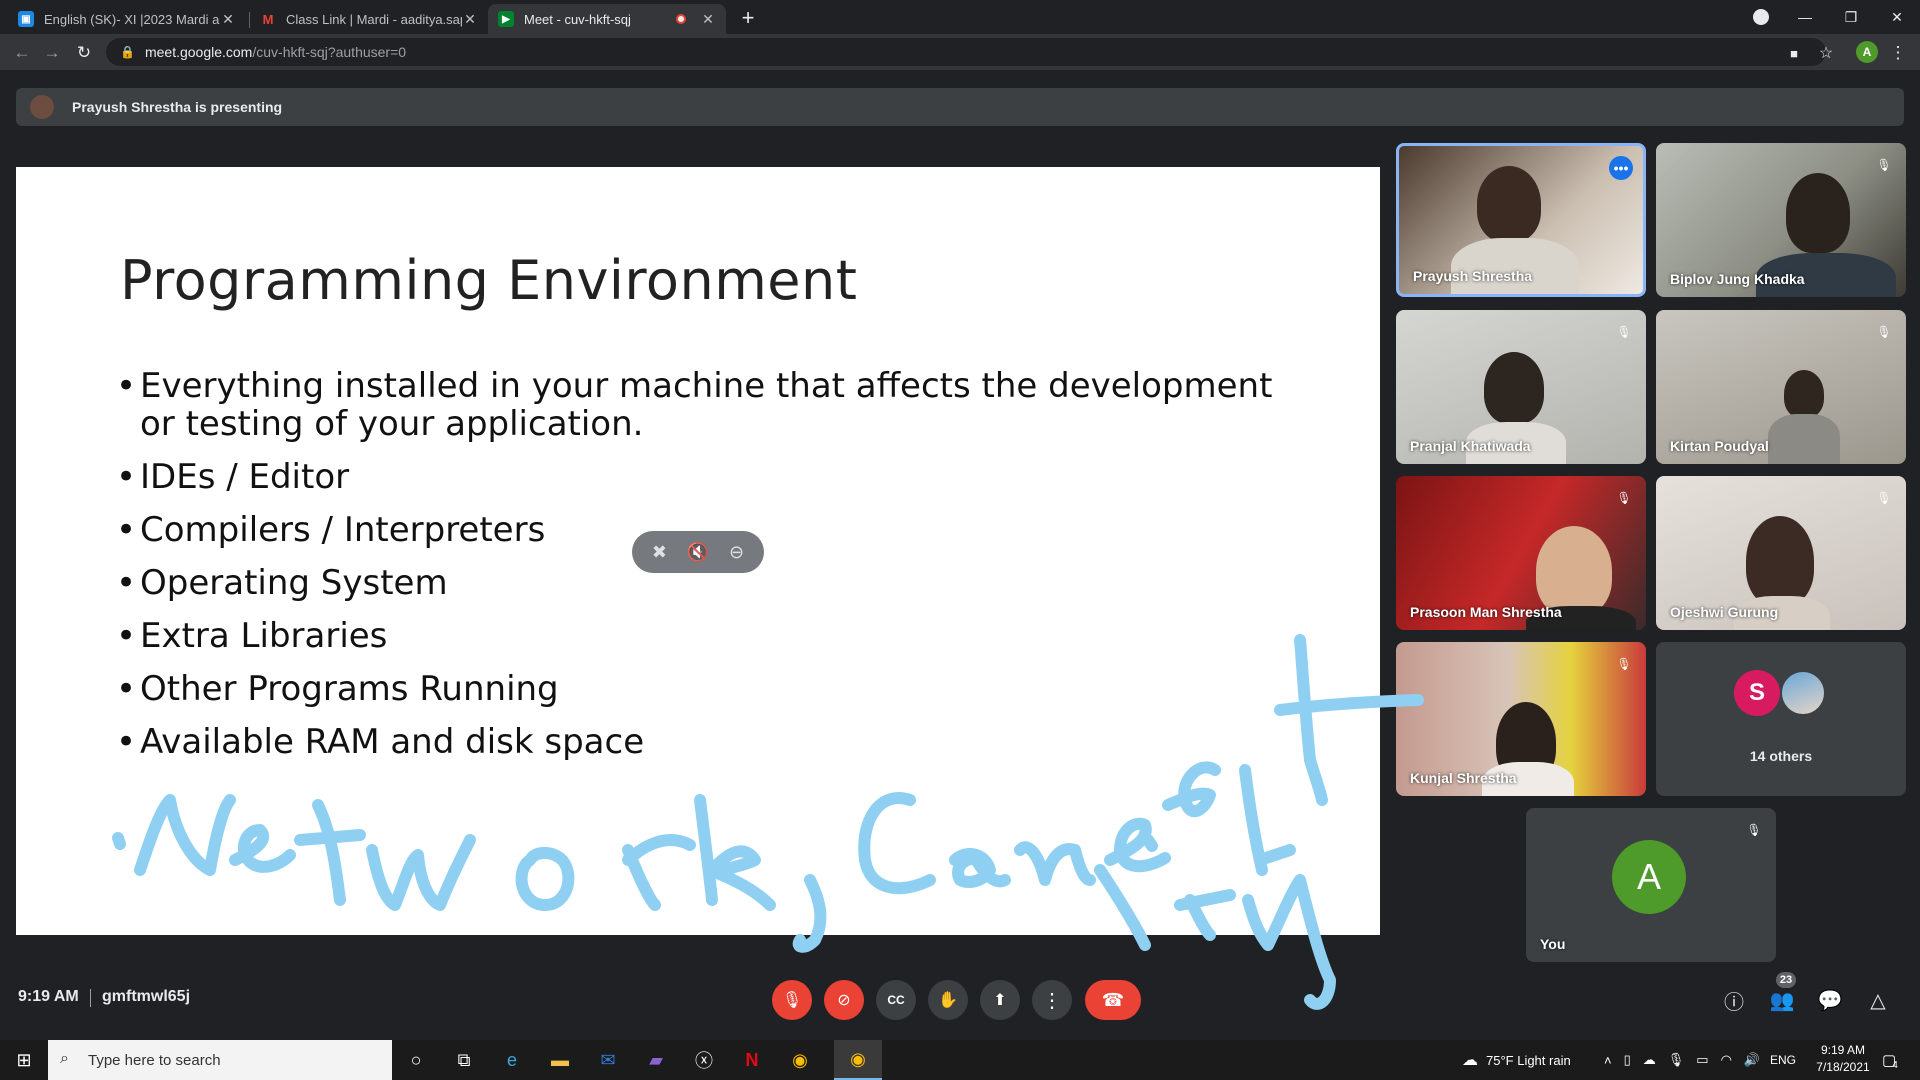  Describe the element at coordinates (748, 17) in the screenshot. I see `new-tab-icon: +` at that location.